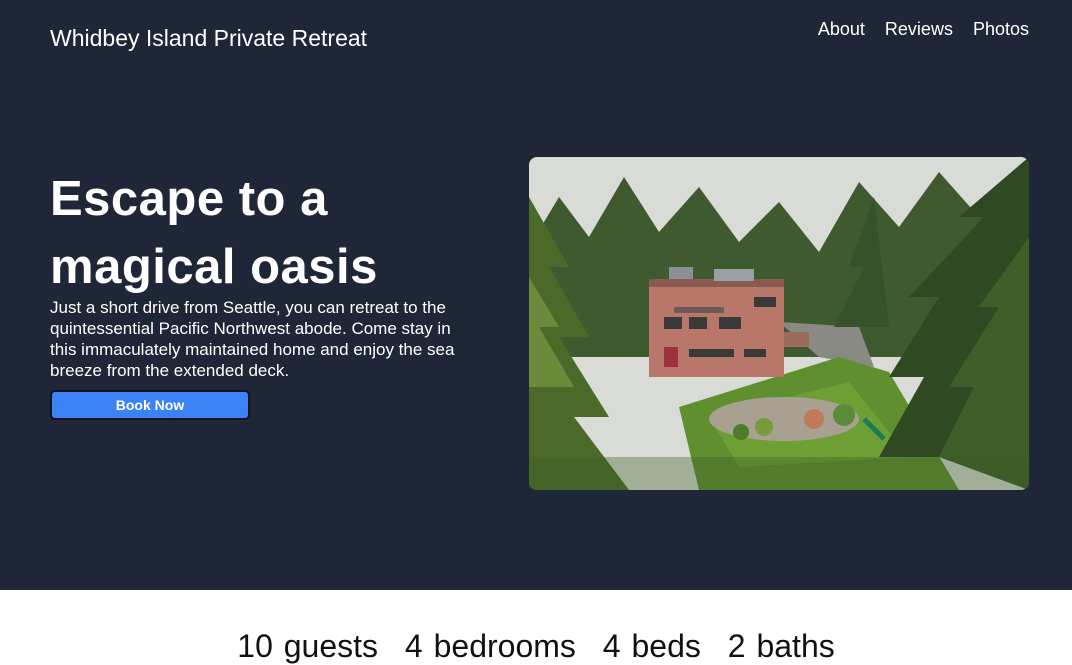 This screenshot has width=1072, height=665. I want to click on stat-bedrooms: 4 bedrooms, so click(490, 646).